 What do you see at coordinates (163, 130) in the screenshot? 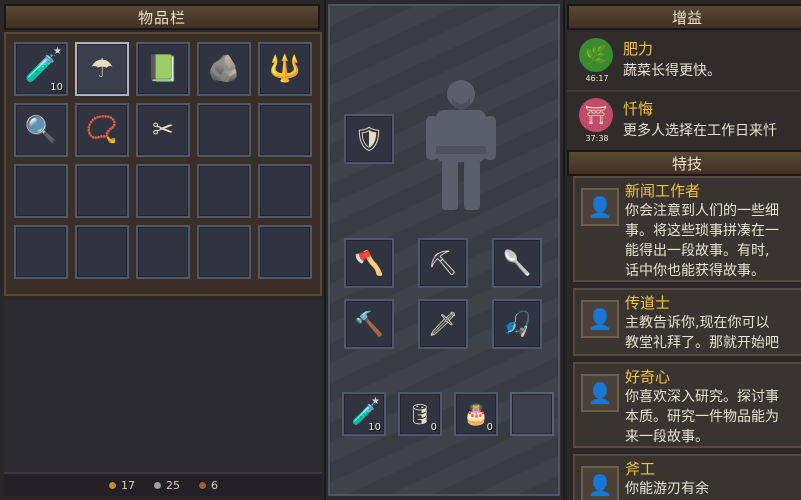
I see `inventory-slot: ✂` at bounding box center [163, 130].